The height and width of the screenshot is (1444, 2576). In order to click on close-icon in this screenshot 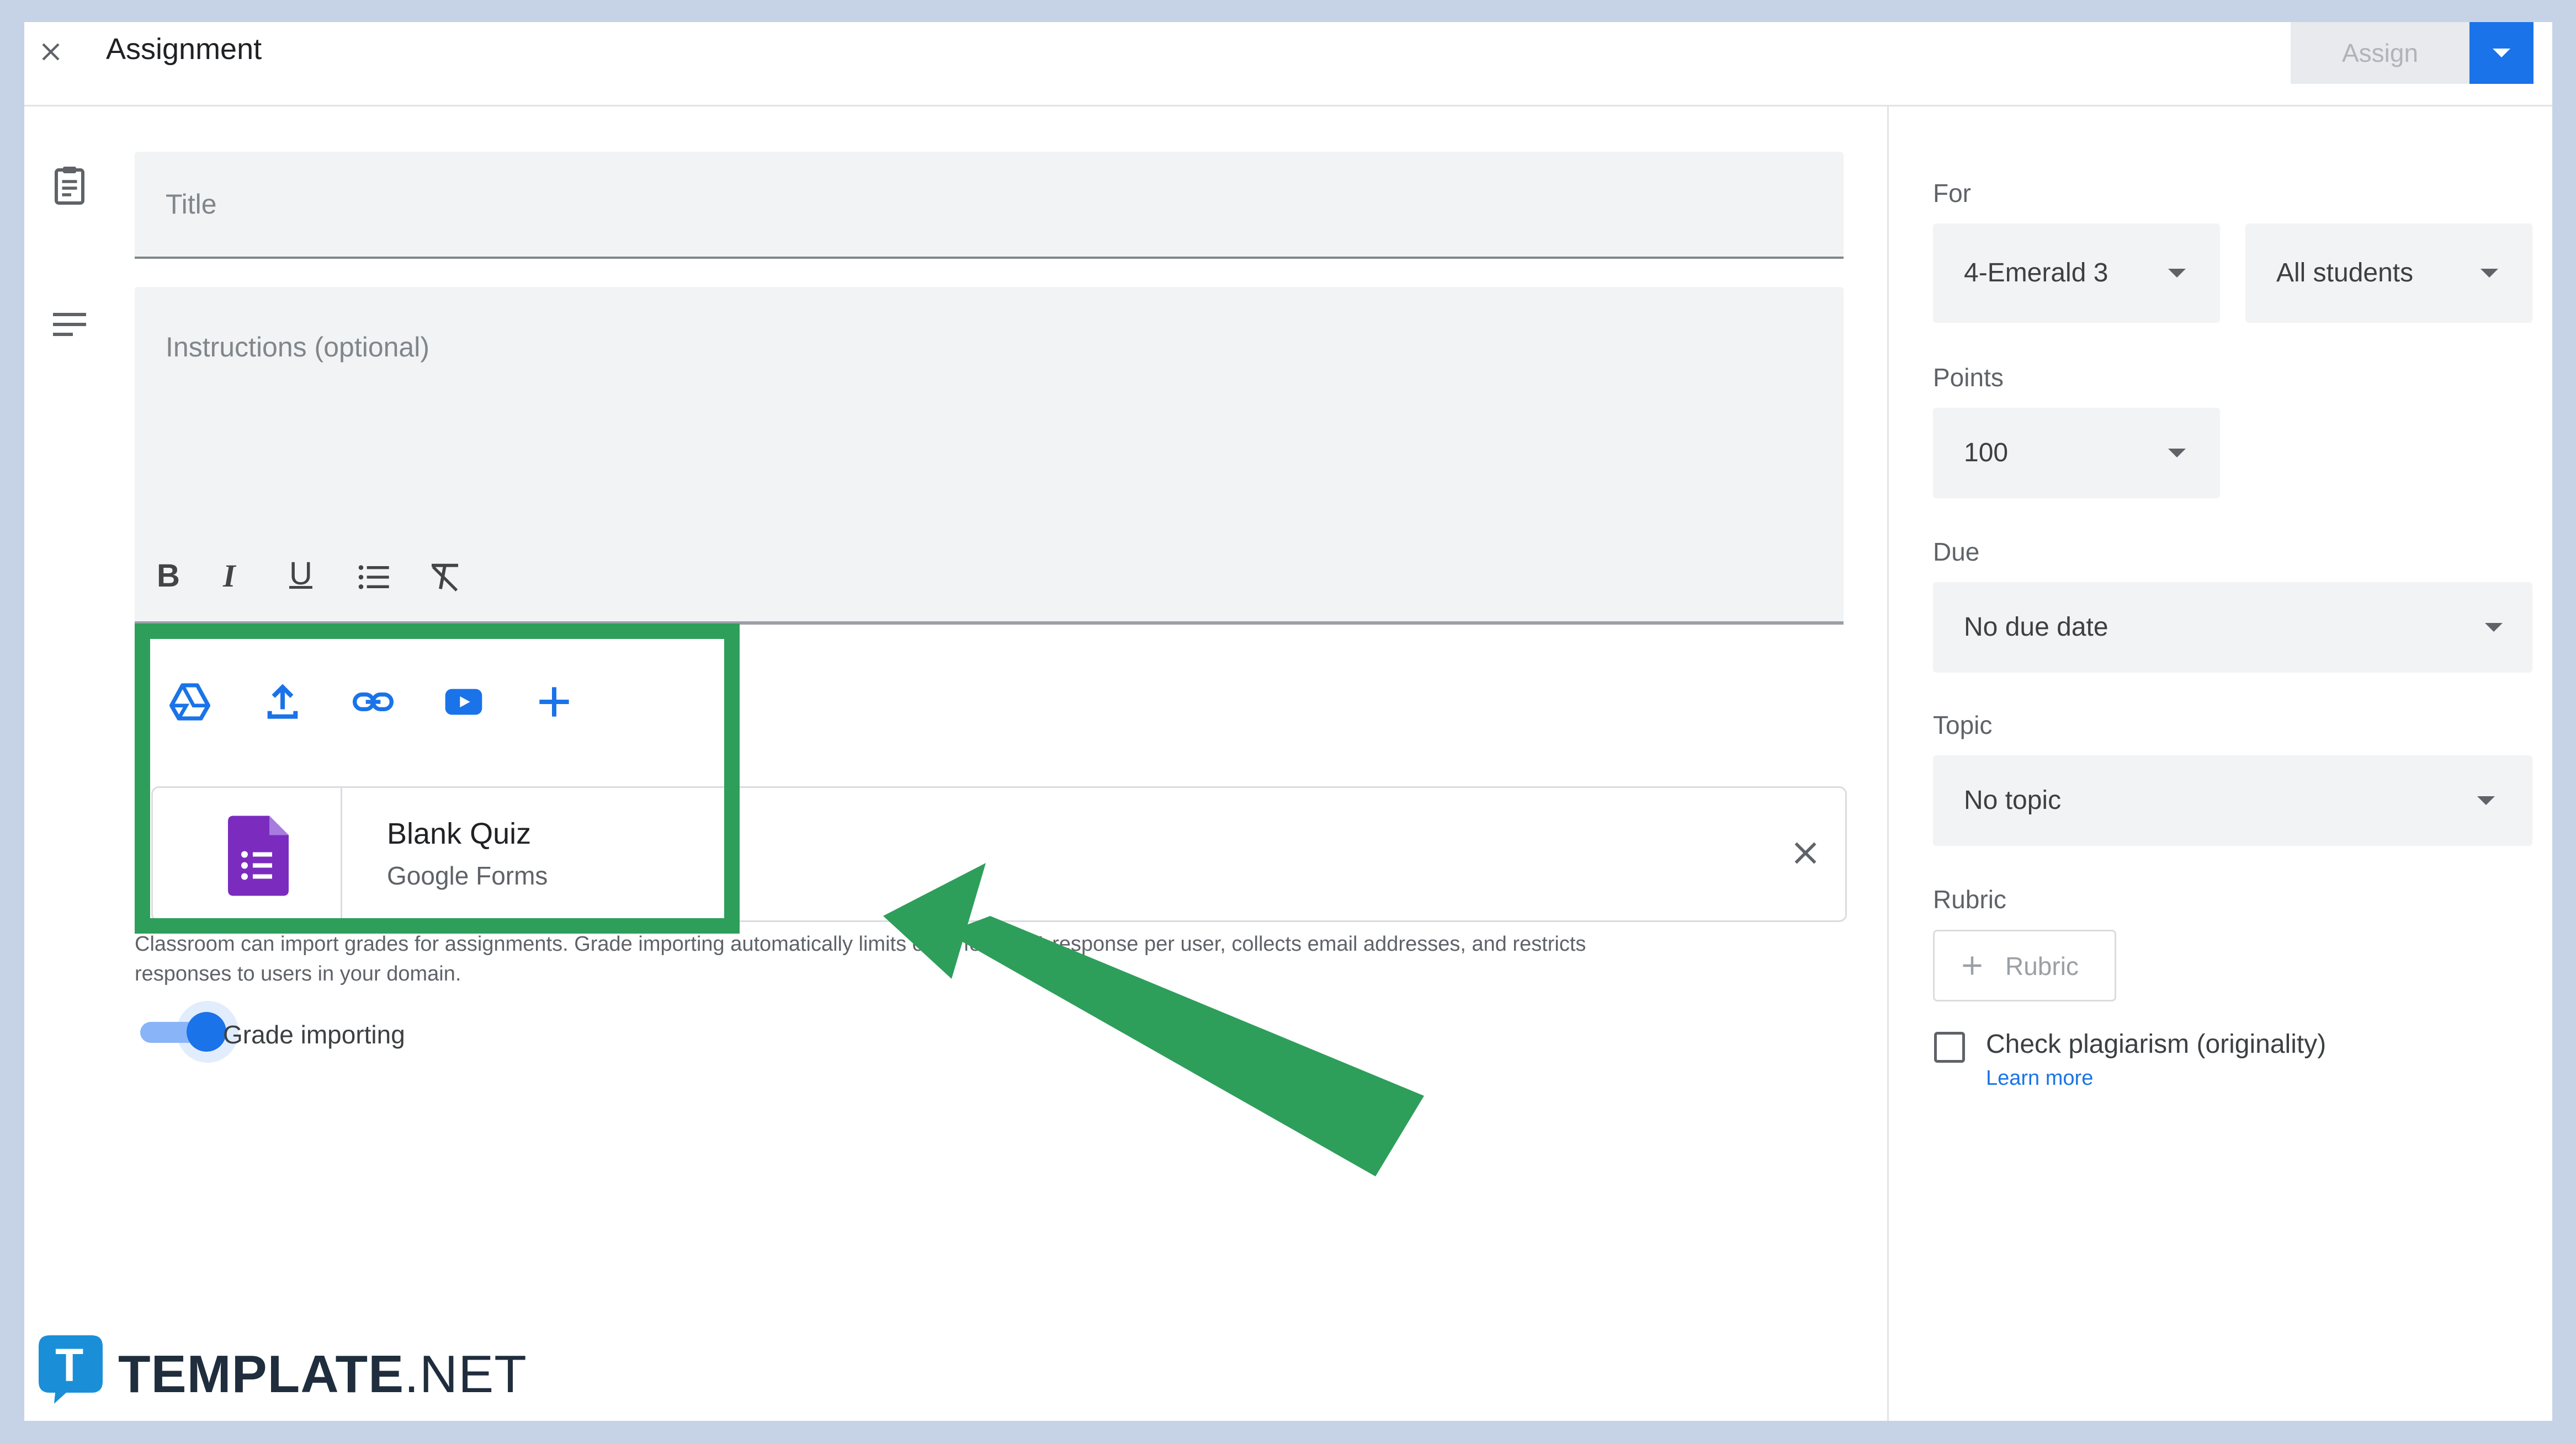, I will do `click(51, 52)`.